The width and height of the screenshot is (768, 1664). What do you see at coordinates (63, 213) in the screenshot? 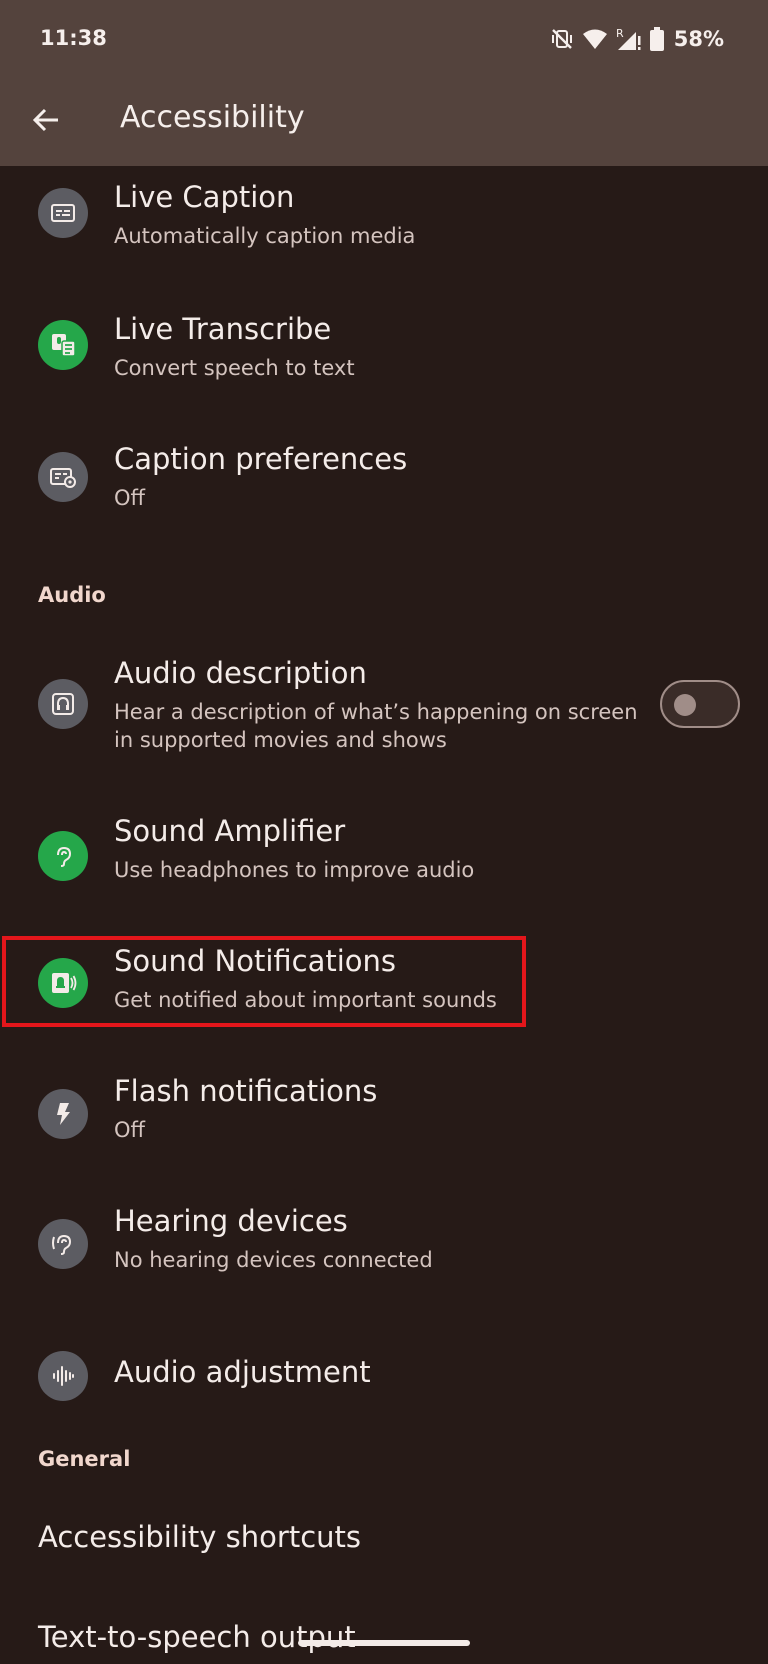
I see `caption-icon` at bounding box center [63, 213].